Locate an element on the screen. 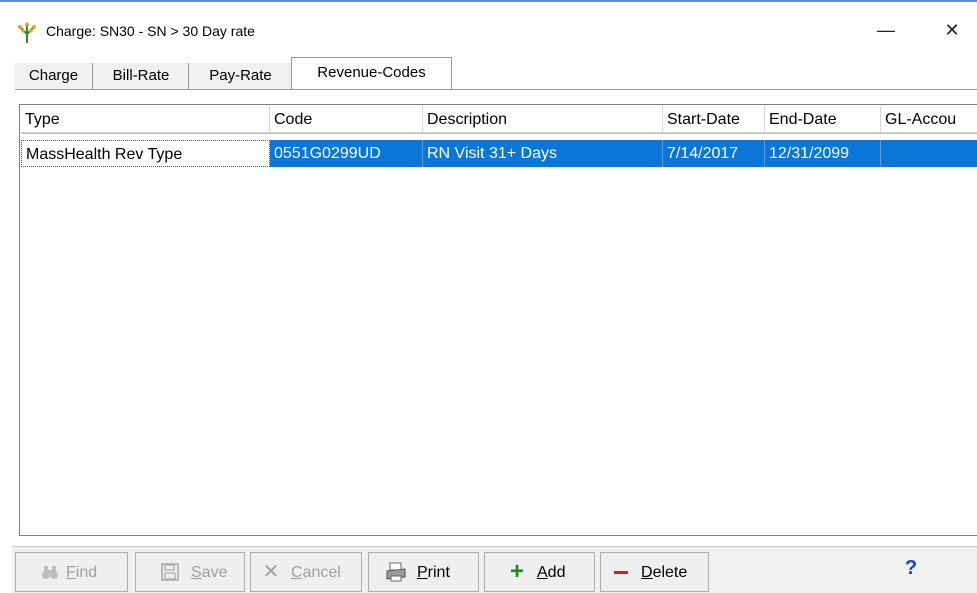 The width and height of the screenshot is (977, 593). minus-icon is located at coordinates (621, 572).